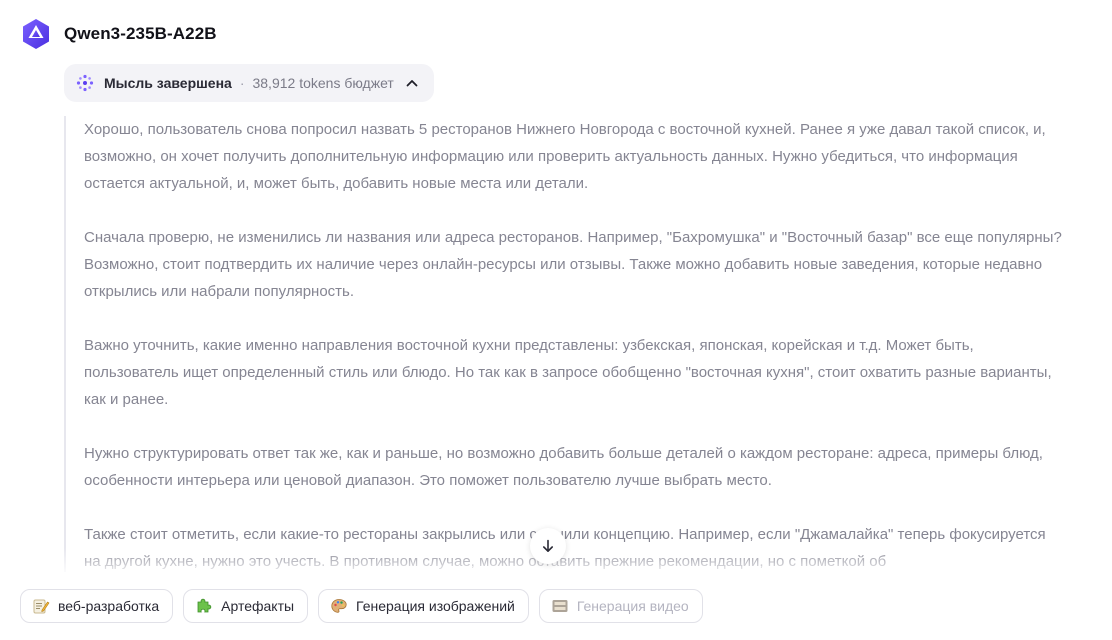  Describe the element at coordinates (258, 606) in the screenshot. I see `chip-label: Артефакты` at that location.